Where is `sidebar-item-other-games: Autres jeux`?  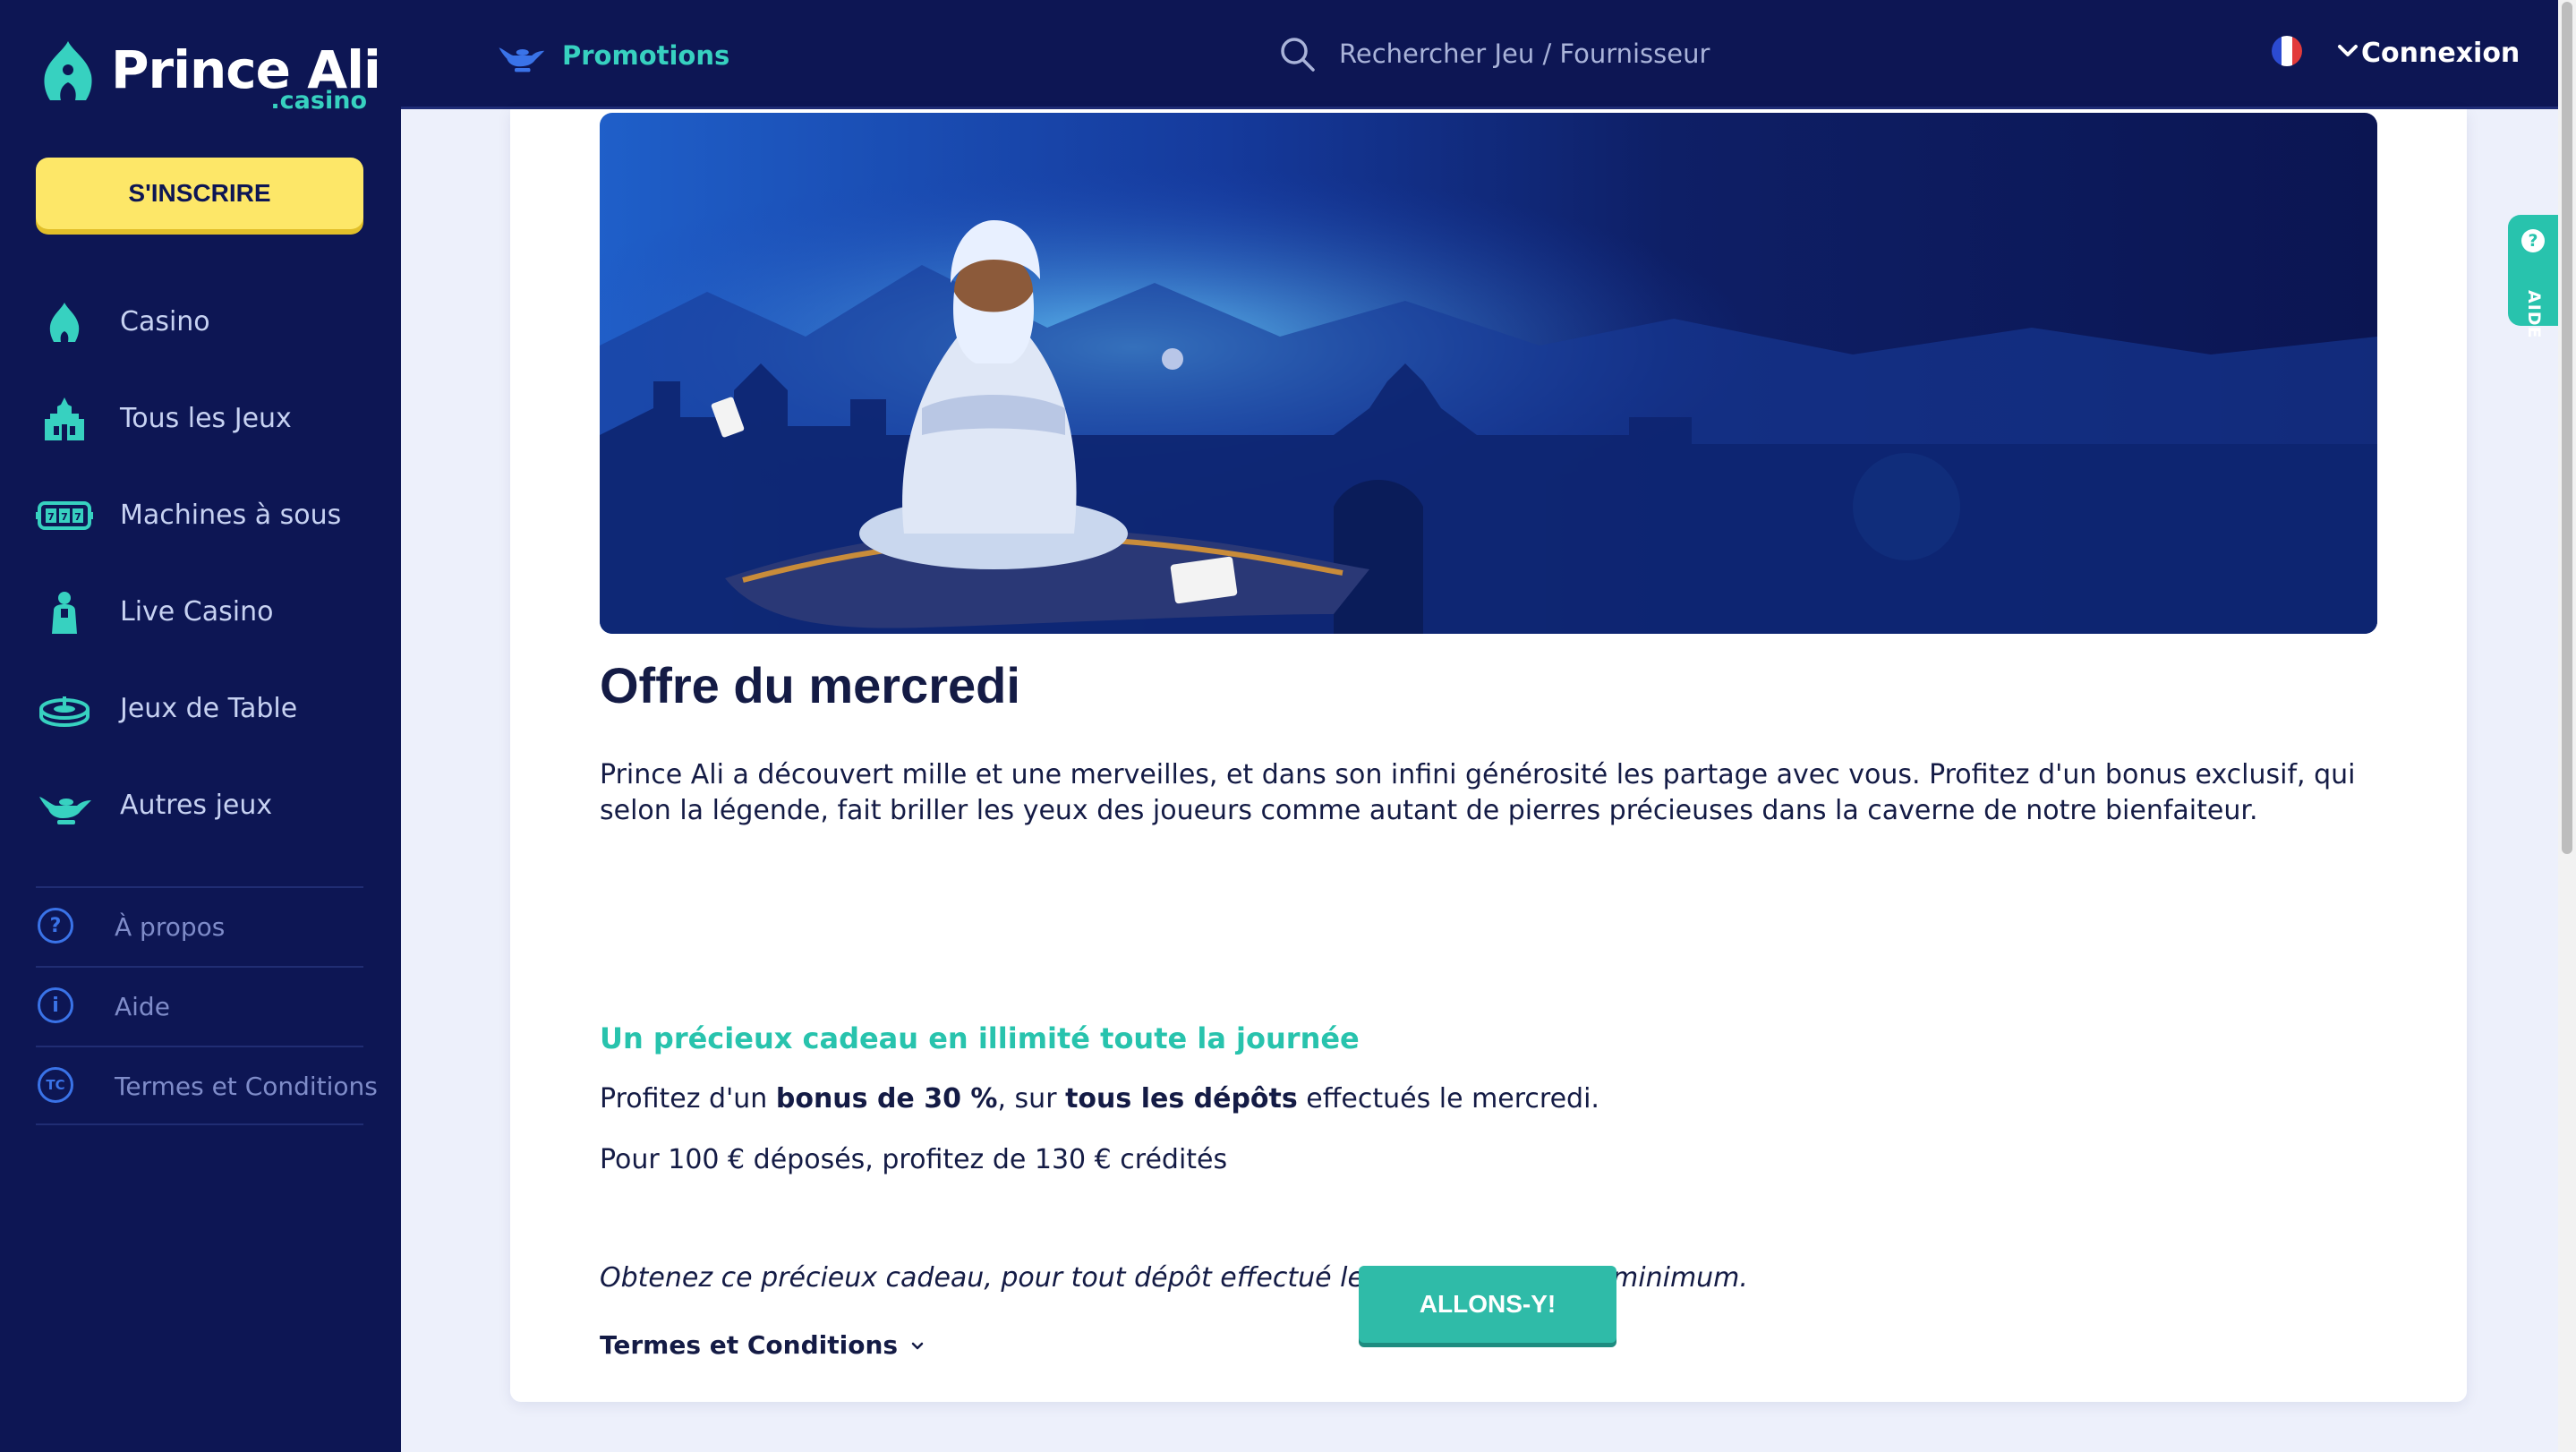 sidebar-item-other-games: Autres jeux is located at coordinates (200, 805).